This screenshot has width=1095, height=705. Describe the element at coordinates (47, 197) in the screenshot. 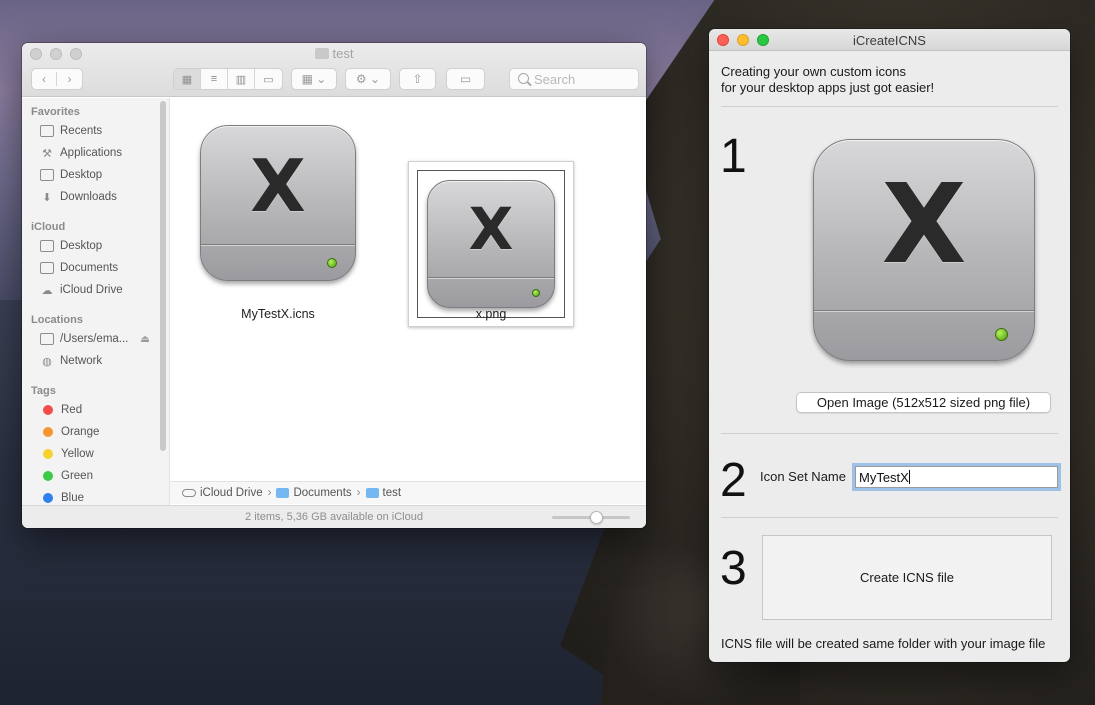

I see `downloads-icon: ⬇` at that location.